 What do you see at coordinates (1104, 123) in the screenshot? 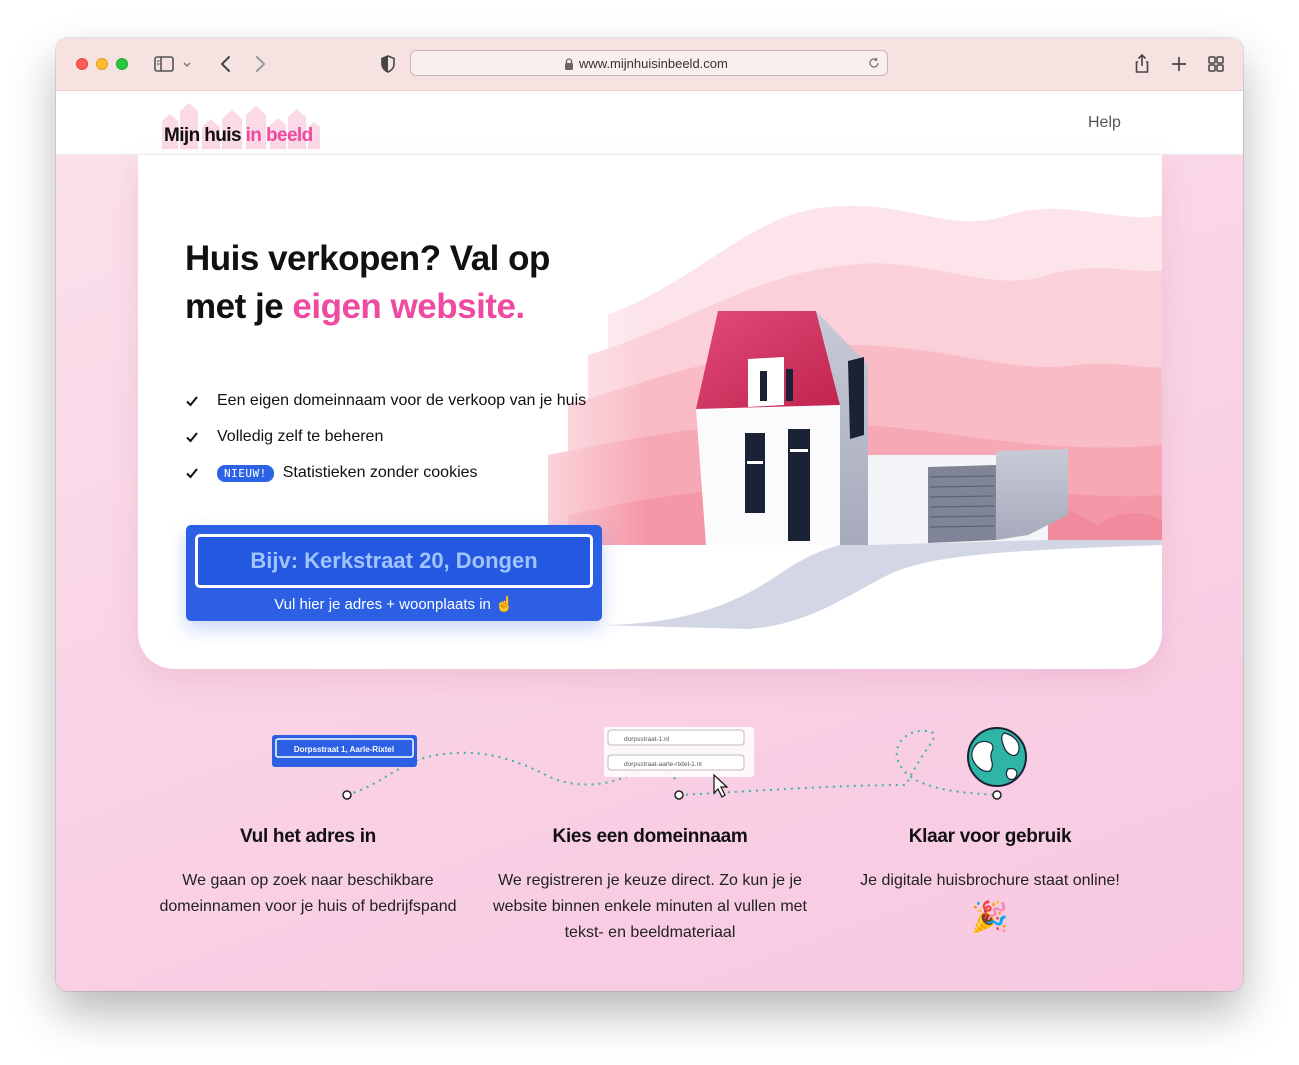
I see `help-link: Help` at bounding box center [1104, 123].